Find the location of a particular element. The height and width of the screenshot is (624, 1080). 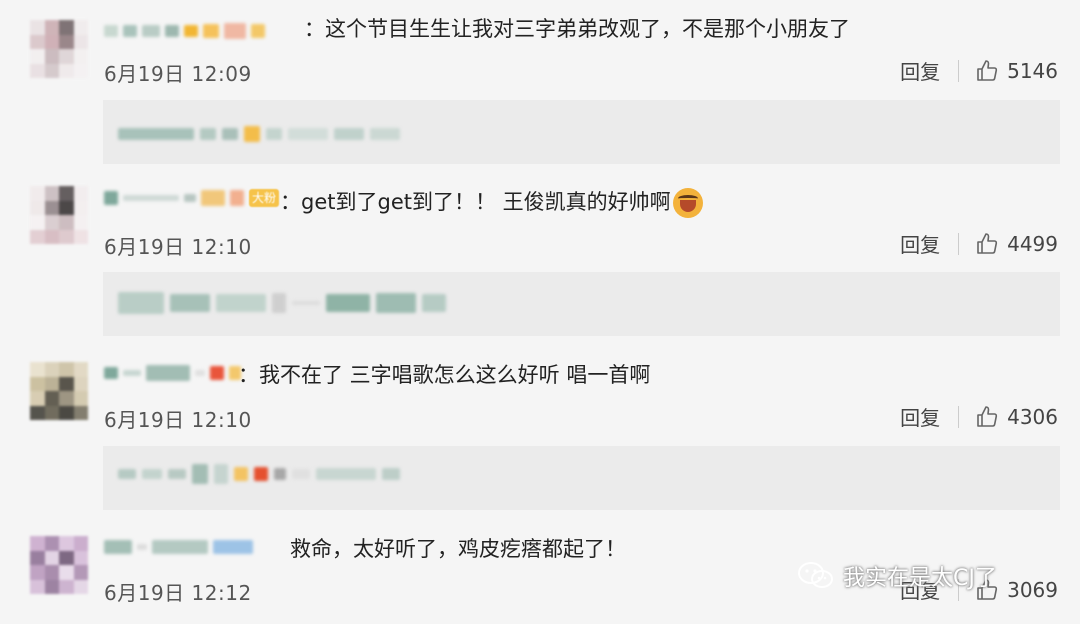

comment-time: 6月19日 12:09 is located at coordinates (178, 74).